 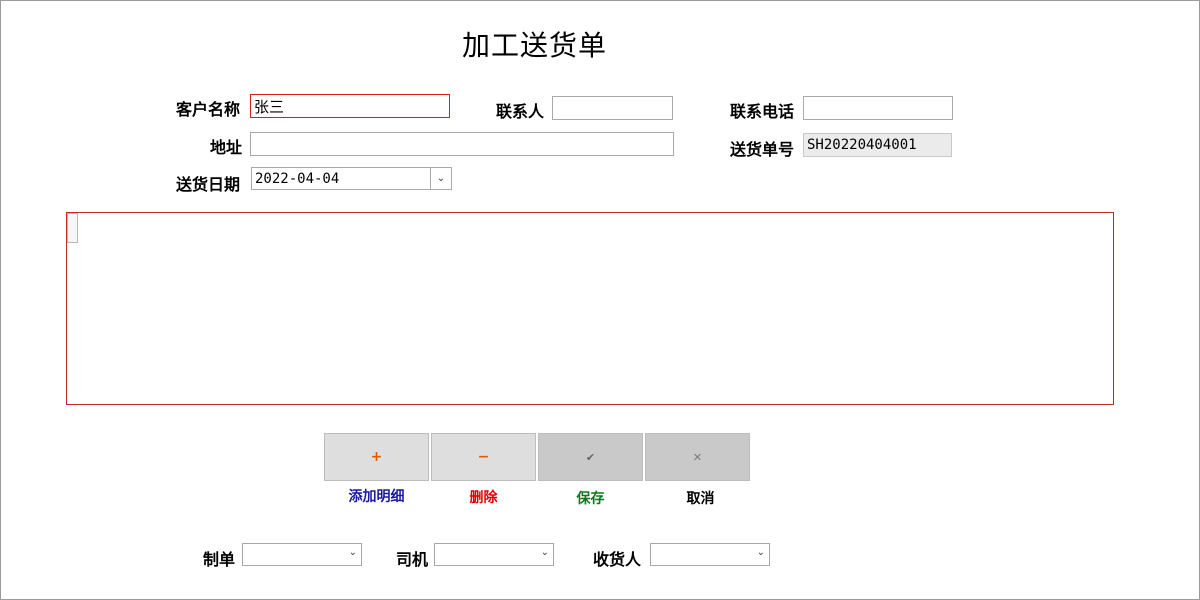 I want to click on customer-name-field, so click(x=350, y=106).